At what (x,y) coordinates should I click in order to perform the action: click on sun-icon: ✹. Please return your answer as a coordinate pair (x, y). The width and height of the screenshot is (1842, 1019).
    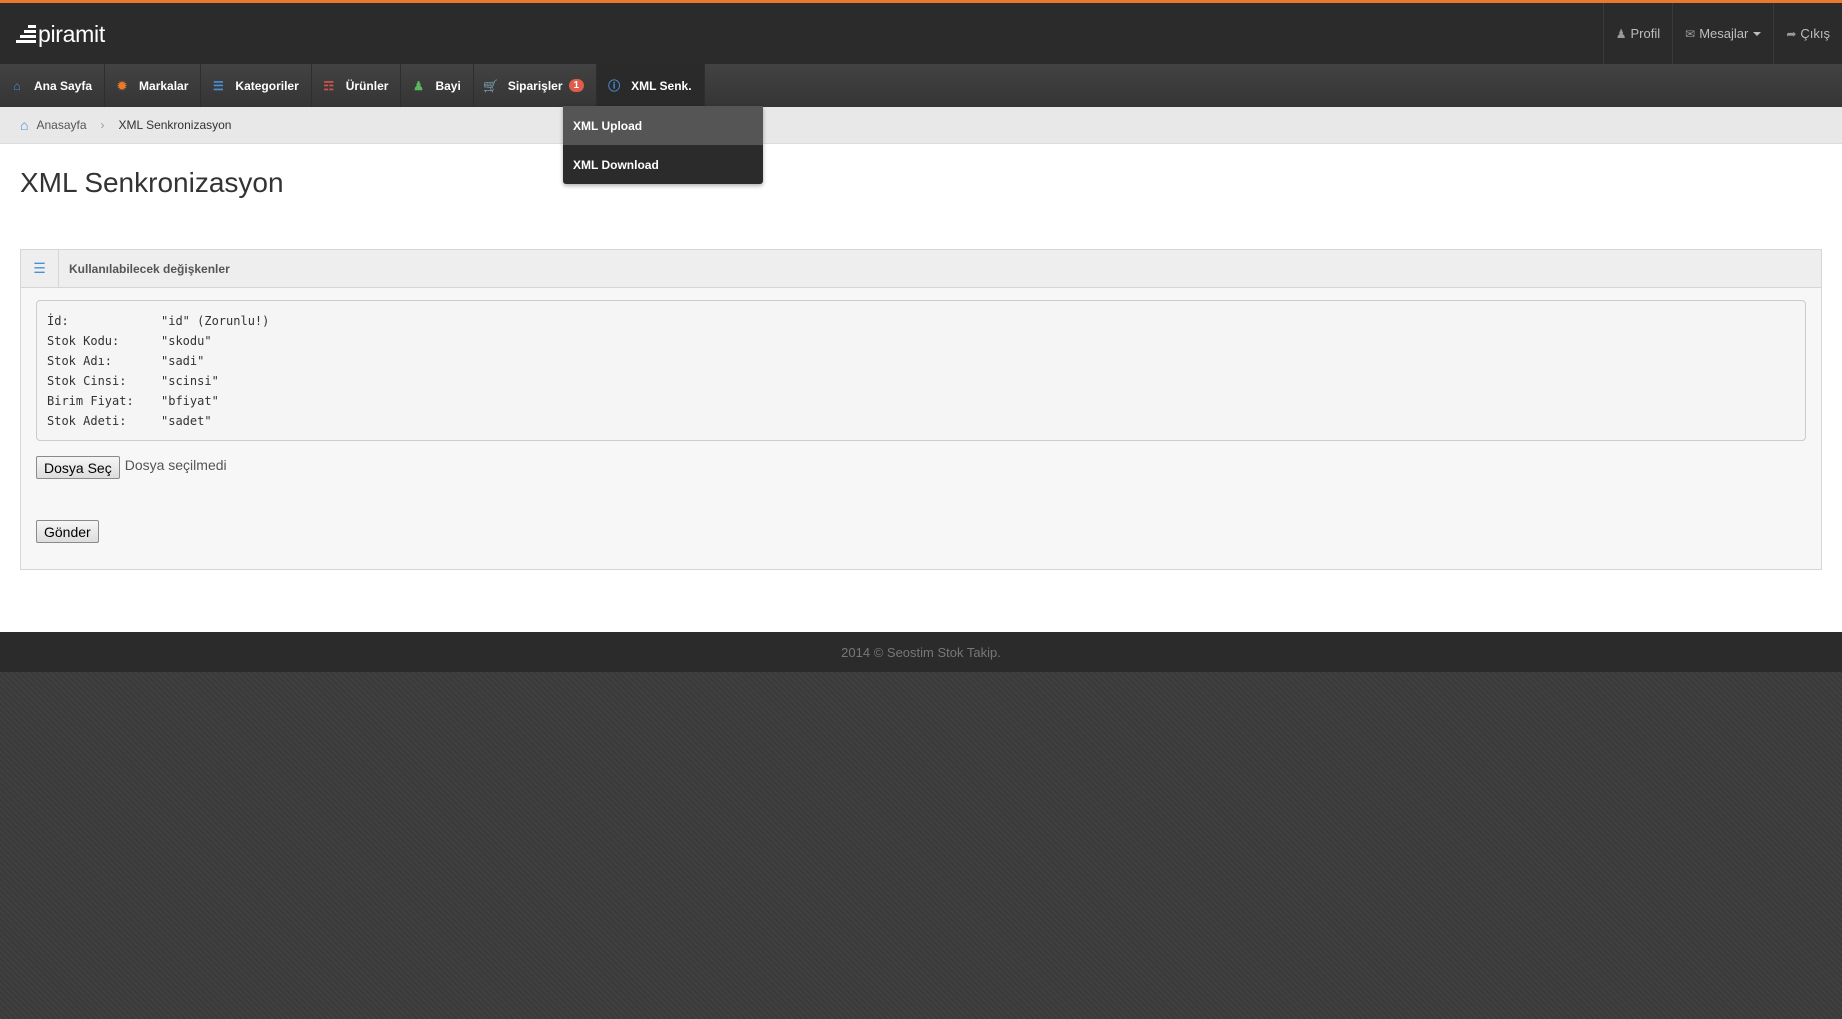
    Looking at the image, I should click on (122, 85).